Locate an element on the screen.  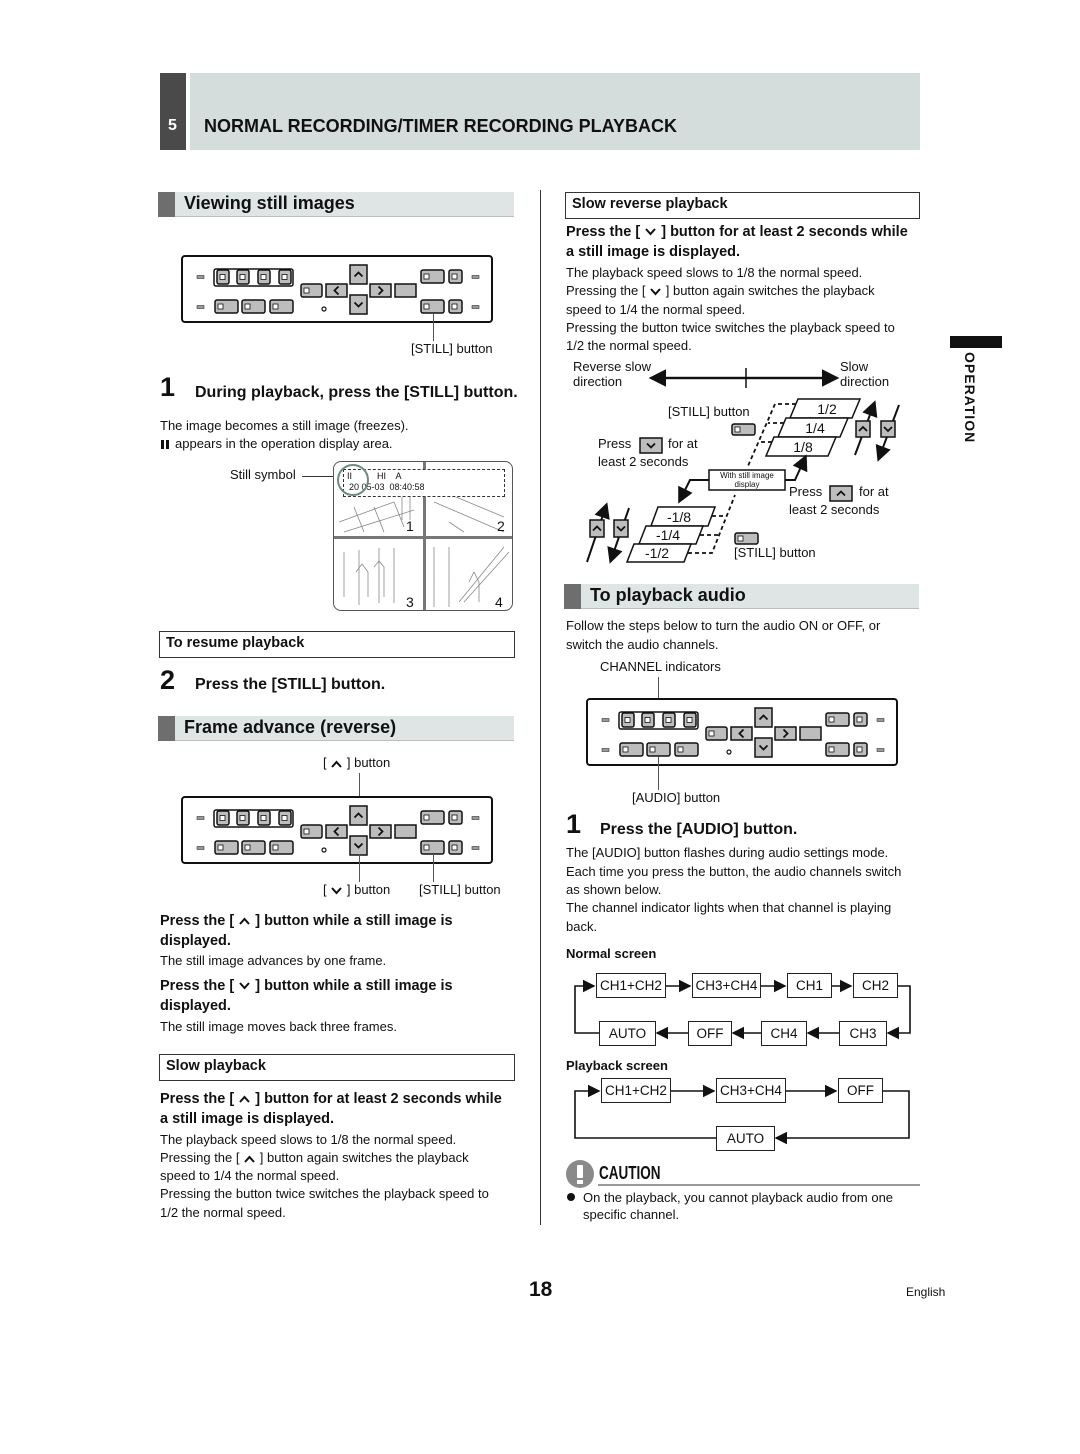
label: direction is located at coordinates (864, 381).